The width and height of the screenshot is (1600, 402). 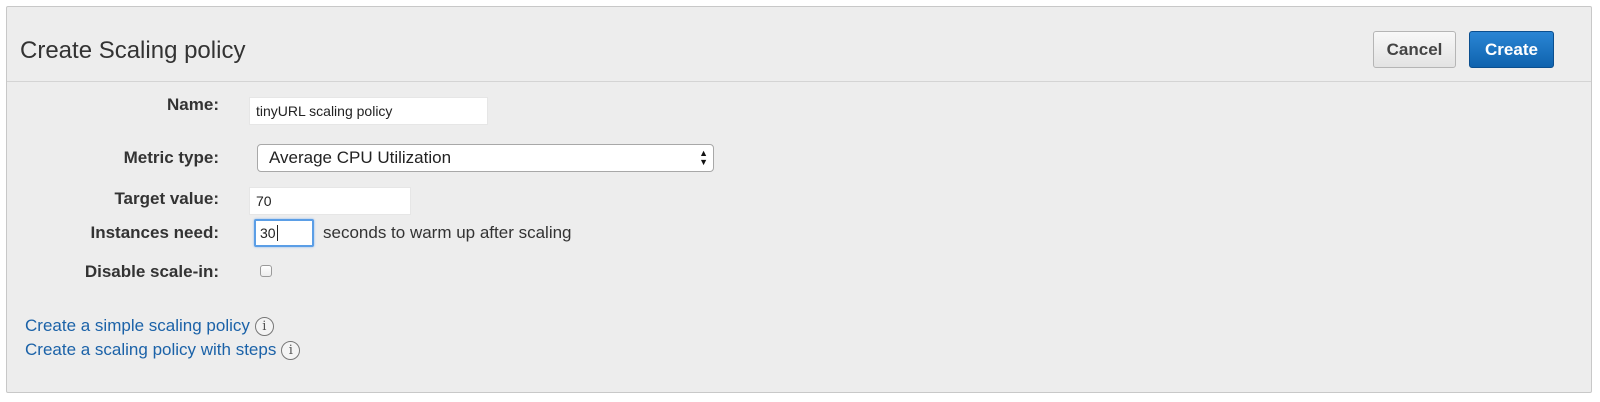 I want to click on name-input-value: tinyURL scaling policy, so click(x=324, y=111).